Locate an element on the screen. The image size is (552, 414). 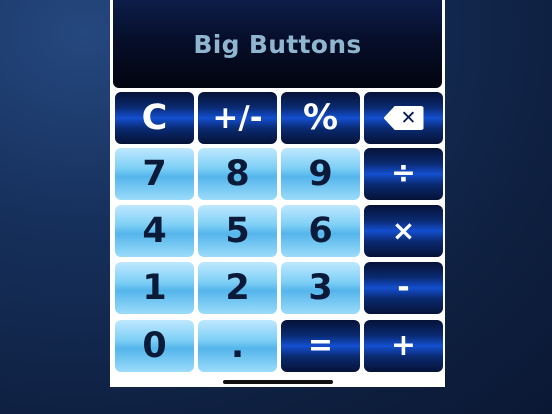
digit-8-button: 8 is located at coordinates (237, 174).